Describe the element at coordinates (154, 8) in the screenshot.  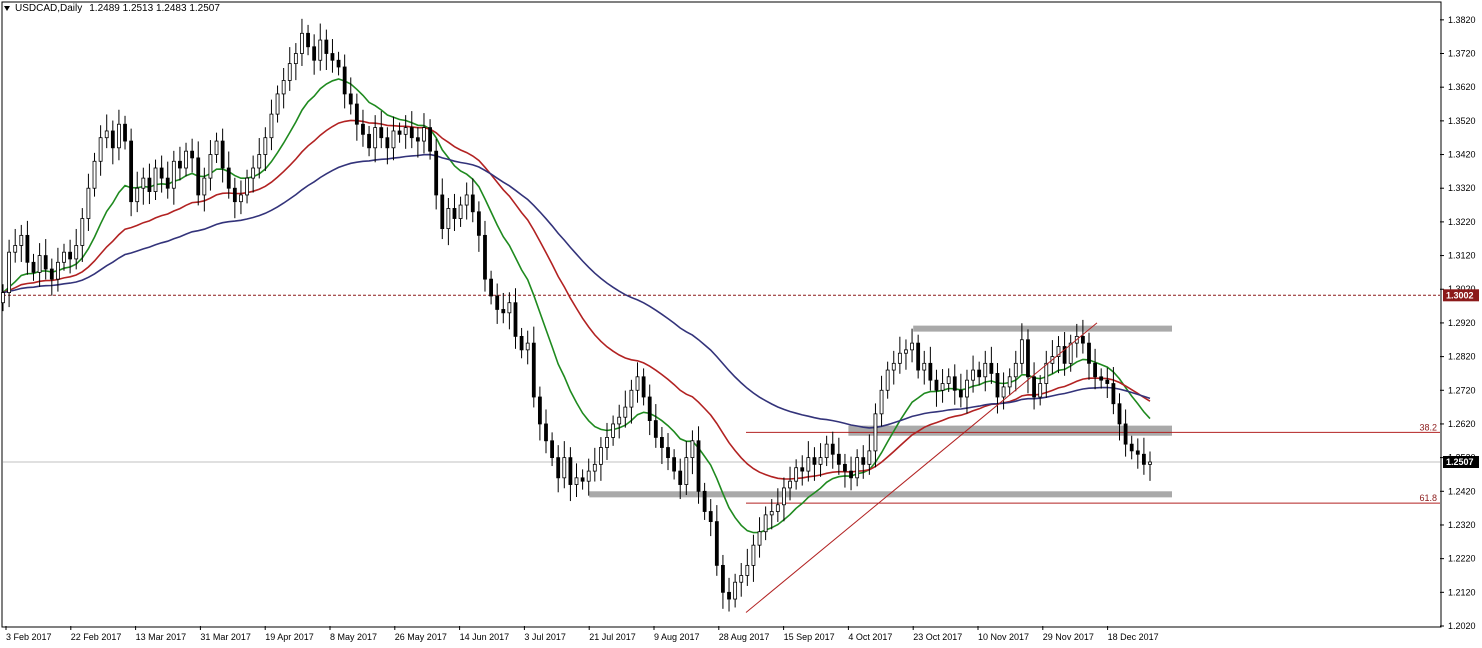
I see `ohlc-readout: 1.2489 1.2513 1.2483 1.2507` at that location.